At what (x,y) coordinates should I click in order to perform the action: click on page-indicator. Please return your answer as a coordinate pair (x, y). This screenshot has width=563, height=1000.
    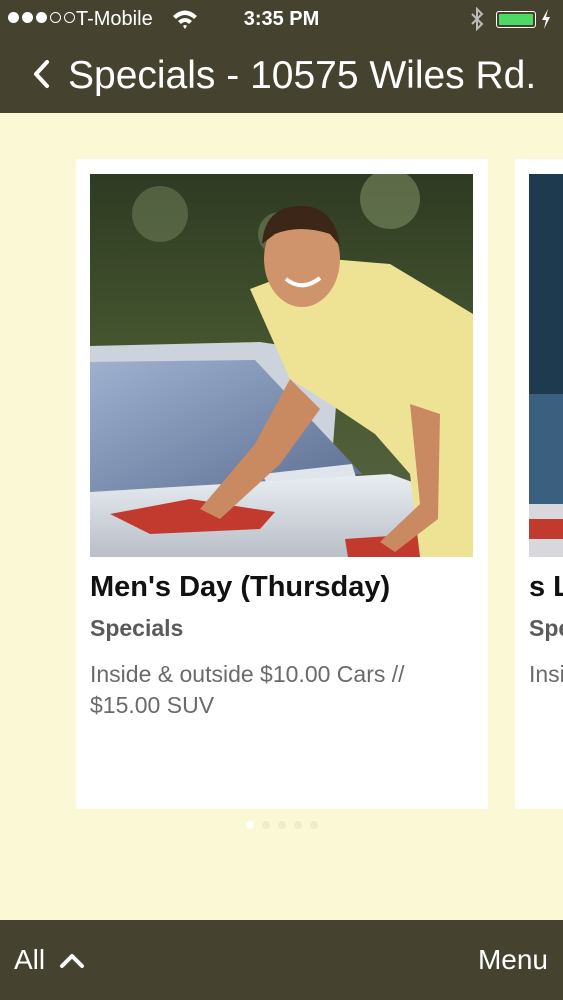
    Looking at the image, I should click on (282, 825).